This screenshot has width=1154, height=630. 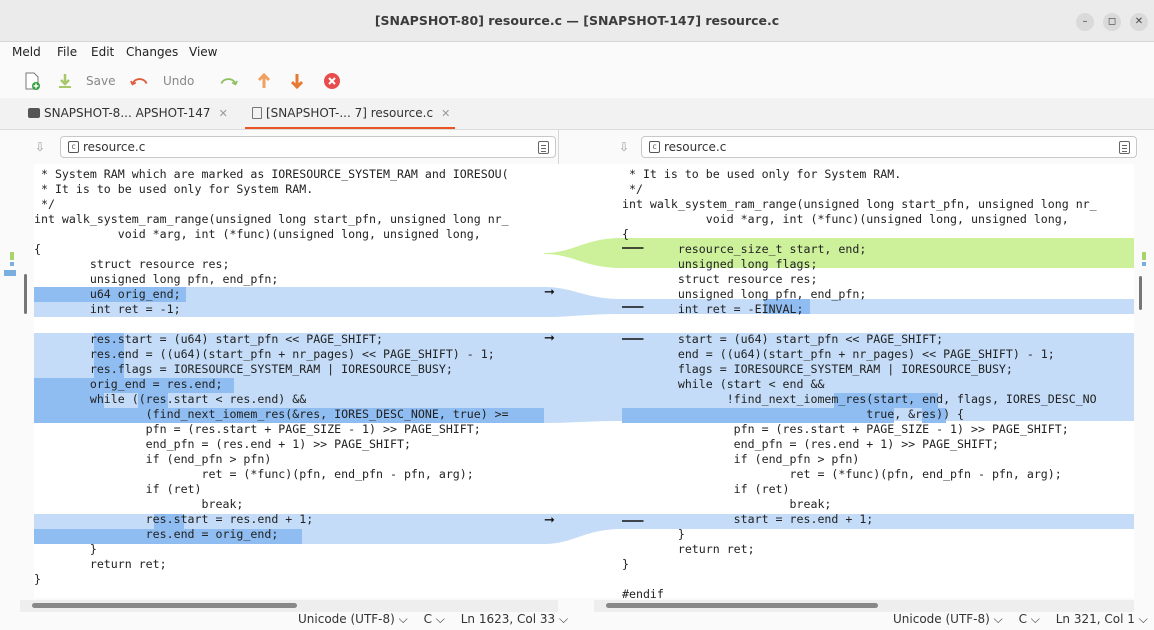 I want to click on left-hscroll-thumb, so click(x=164, y=605).